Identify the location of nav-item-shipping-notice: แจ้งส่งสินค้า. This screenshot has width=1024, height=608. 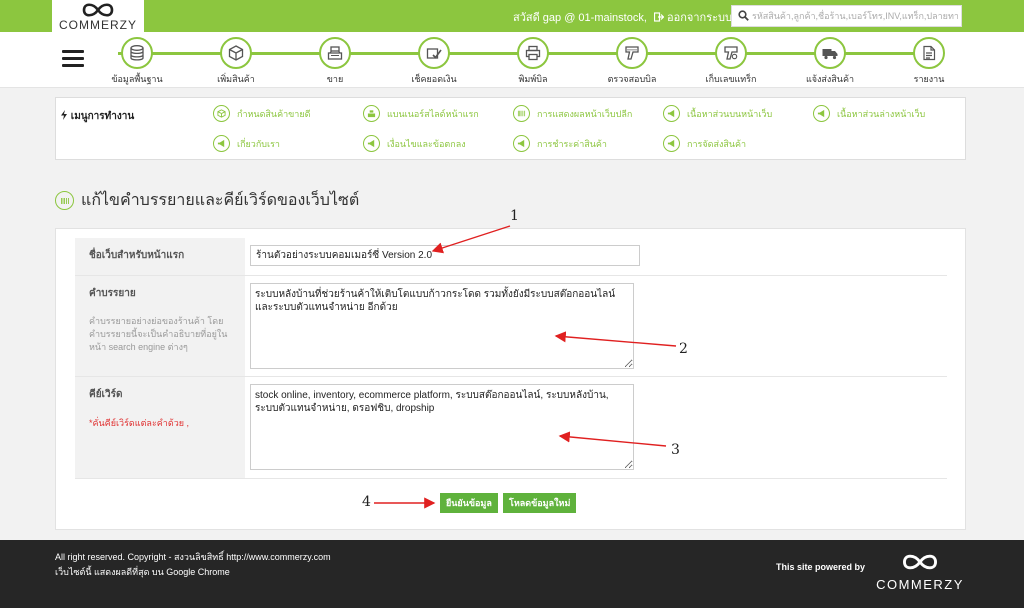
(830, 61).